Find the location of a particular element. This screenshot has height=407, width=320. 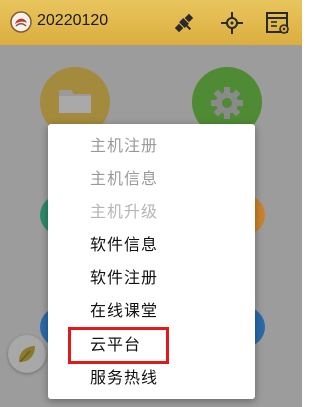

menu-item-software-register: 软件注册 is located at coordinates (124, 278).